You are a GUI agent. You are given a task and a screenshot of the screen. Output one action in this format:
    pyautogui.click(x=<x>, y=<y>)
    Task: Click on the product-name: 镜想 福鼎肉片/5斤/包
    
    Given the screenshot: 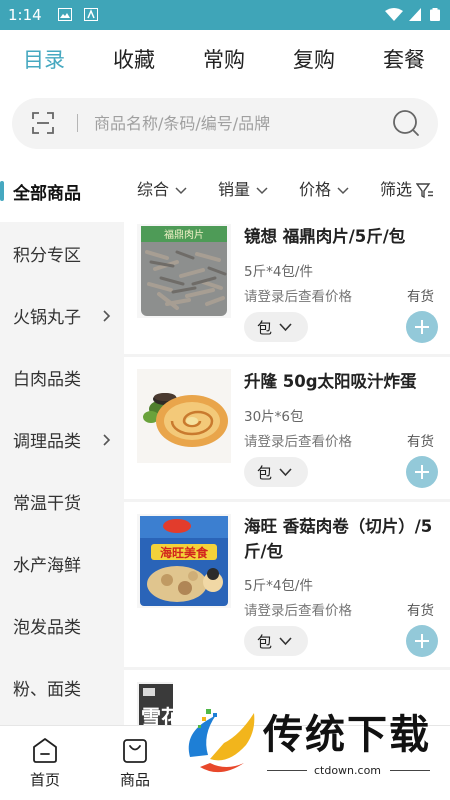 What is the action you would take?
    pyautogui.click(x=325, y=236)
    